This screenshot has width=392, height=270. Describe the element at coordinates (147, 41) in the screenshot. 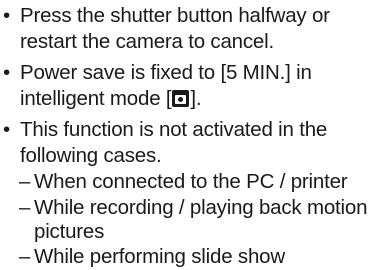

I see `bullet-item-1-line-2: restart the camera to cancel.` at that location.